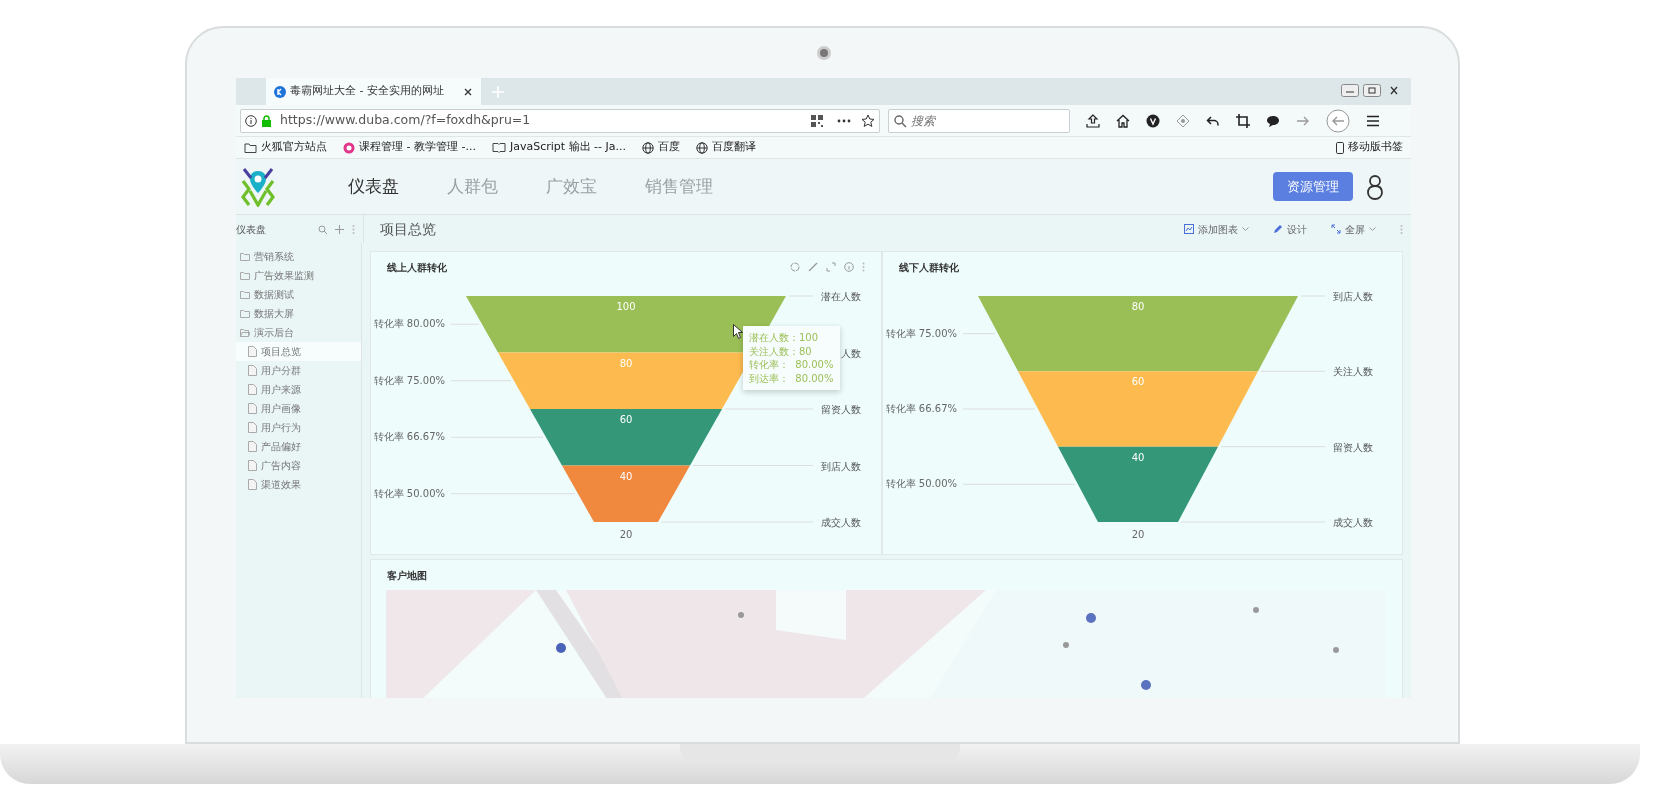  Describe the element at coordinates (251, 229) in the screenshot. I see `sidebar-title: 仪表盘` at that location.